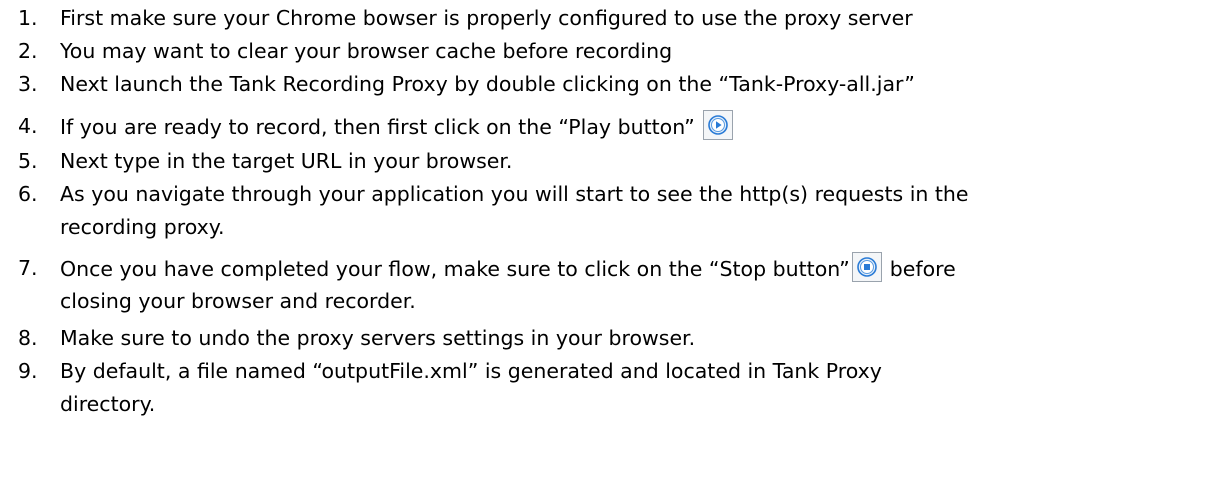  I want to click on item-text-continuation: directory., so click(108, 404).